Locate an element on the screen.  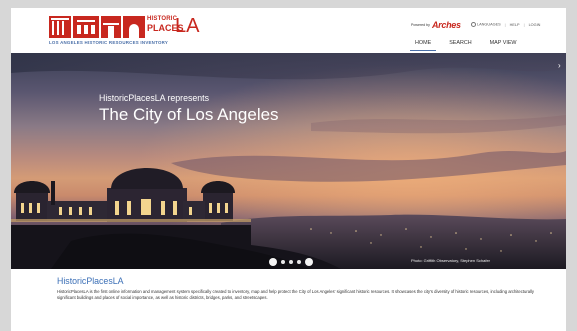
utility-links: LANGUAGES | HELP | LOGIN is located at coordinates (505, 24).